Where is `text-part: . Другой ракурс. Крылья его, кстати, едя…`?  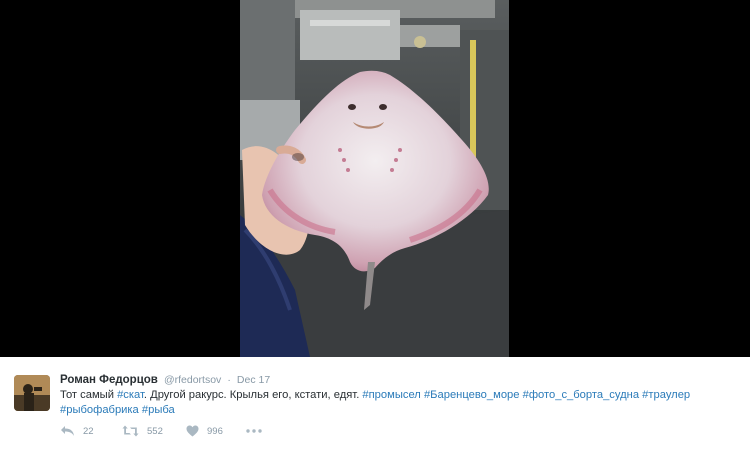 text-part: . Другой ракурс. Крылья его, кстати, едя… is located at coordinates (253, 395).